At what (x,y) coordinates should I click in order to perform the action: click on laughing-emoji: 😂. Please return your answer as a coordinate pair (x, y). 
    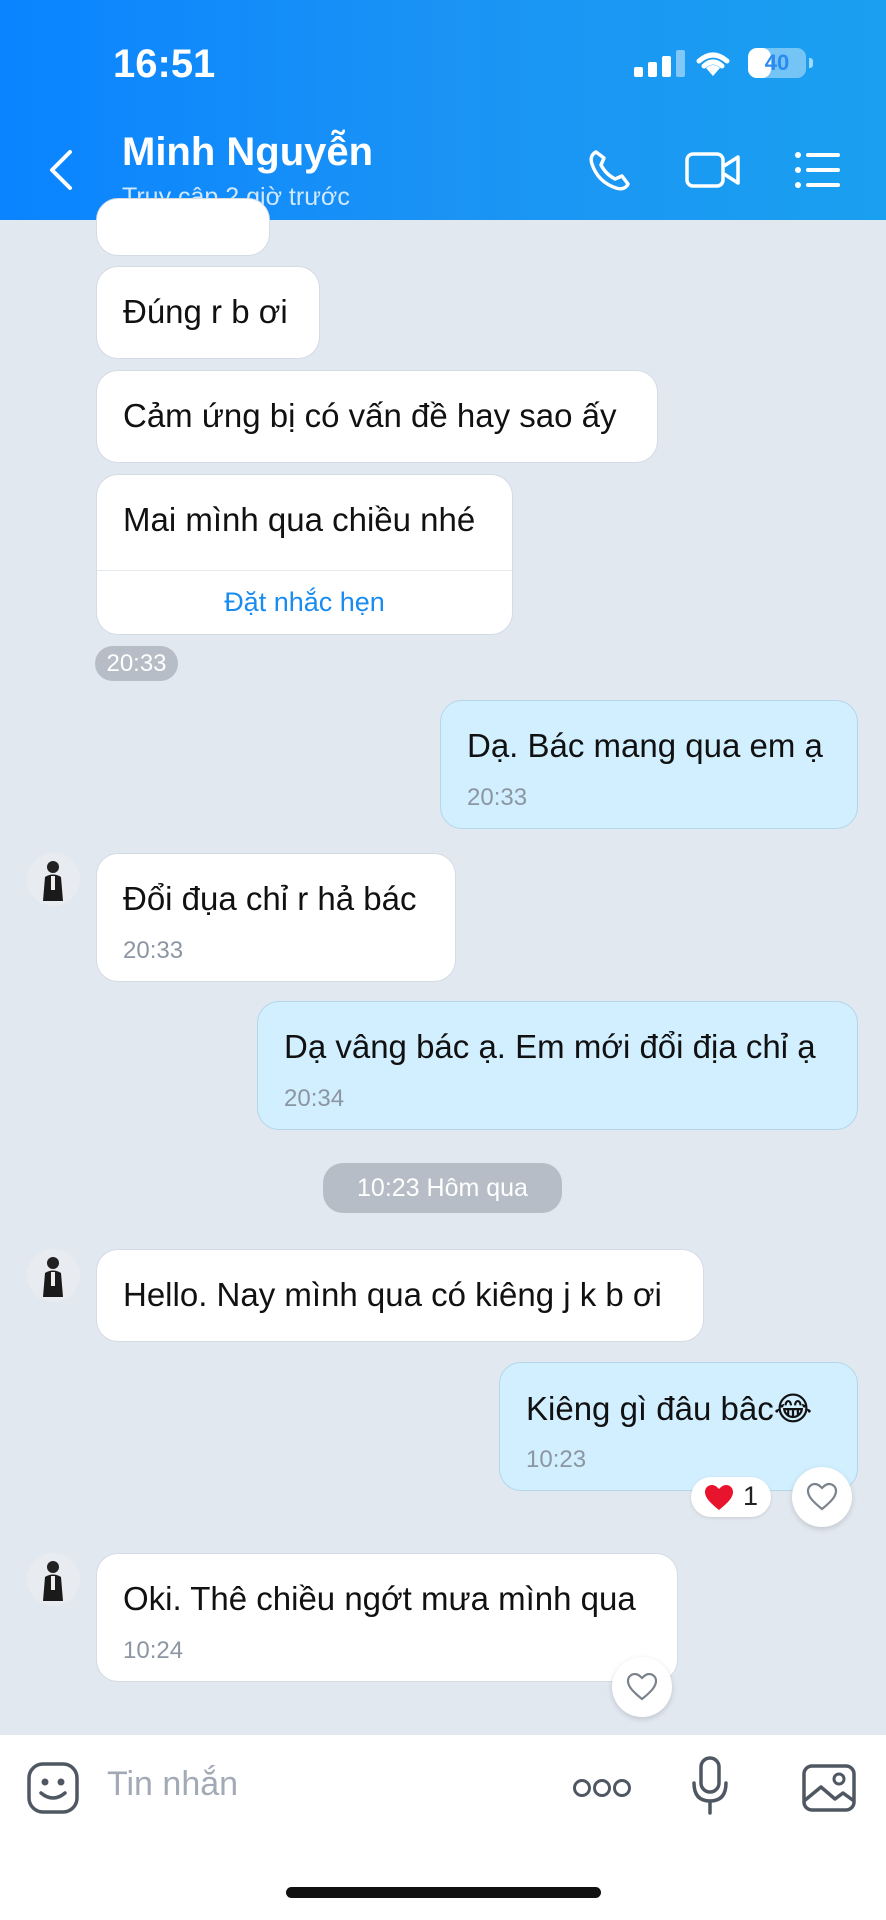
    Looking at the image, I should click on (793, 1408).